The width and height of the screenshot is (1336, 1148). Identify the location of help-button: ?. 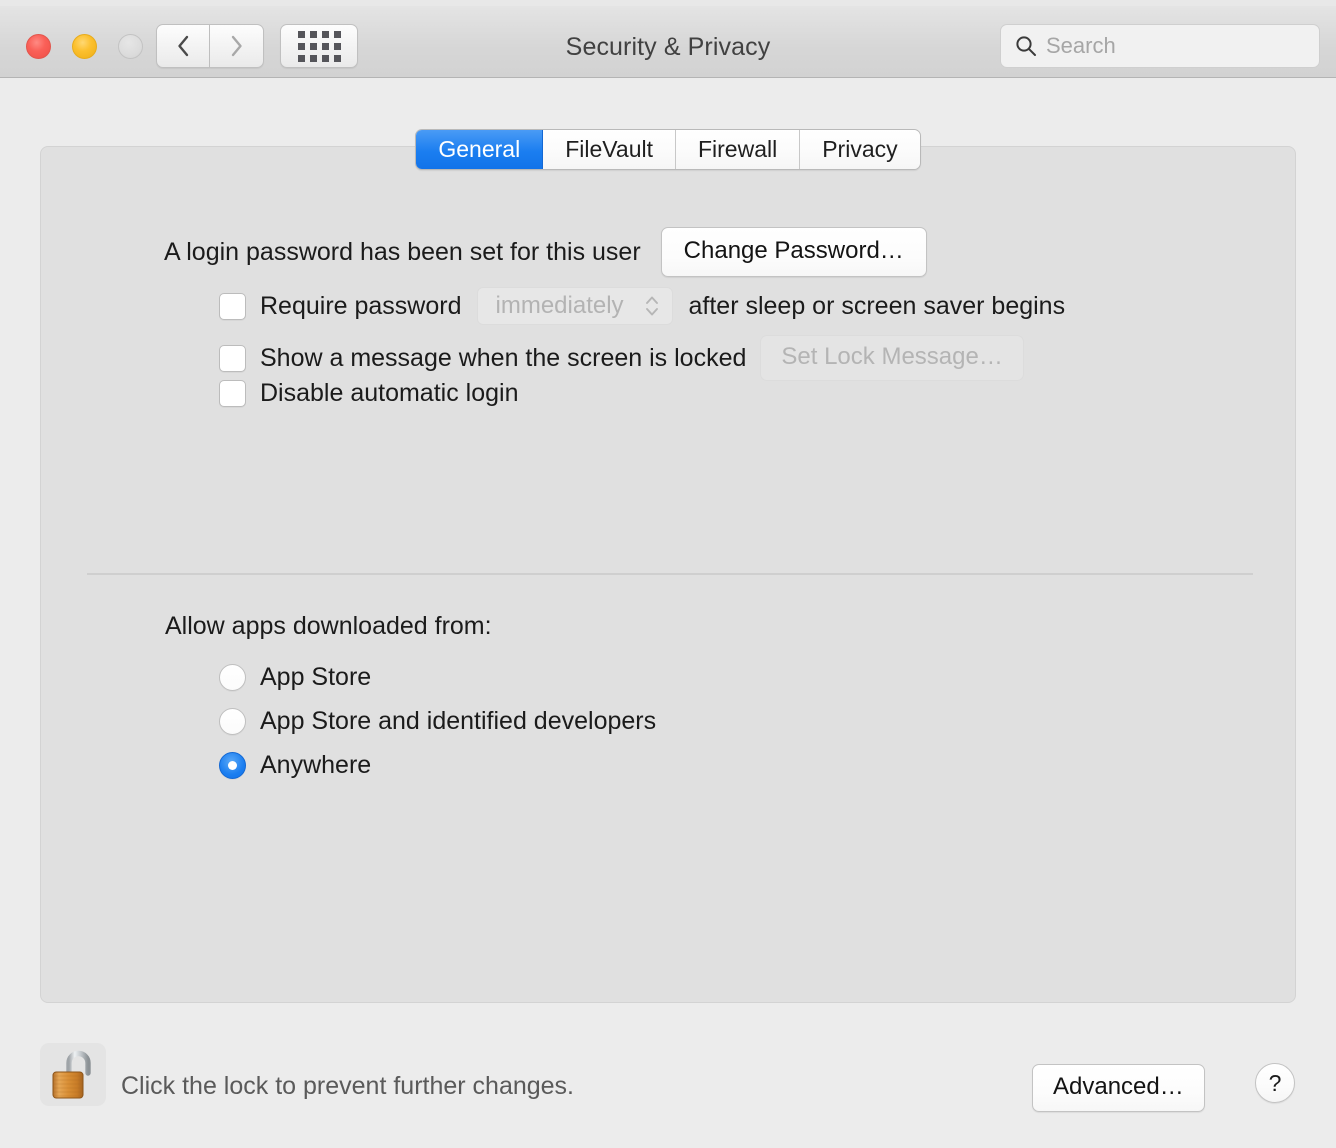
(1275, 1083).